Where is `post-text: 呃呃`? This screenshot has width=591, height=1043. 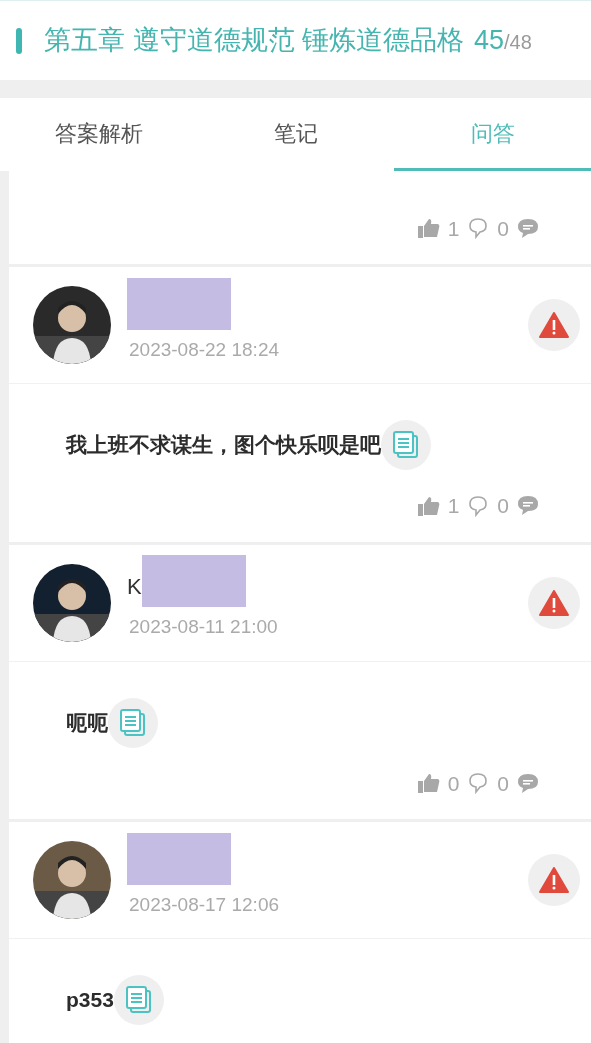
post-text: 呃呃 is located at coordinates (87, 722).